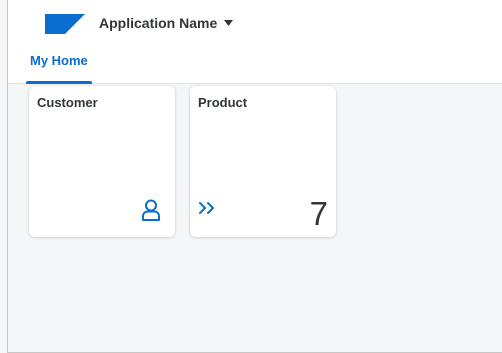 The height and width of the screenshot is (353, 502). I want to click on app-title-menu-button: Application Name, so click(166, 23).